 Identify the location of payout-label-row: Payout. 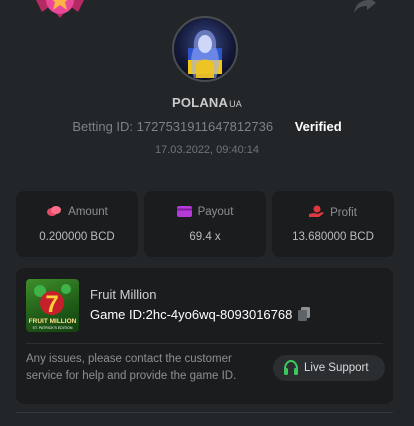
(205, 211).